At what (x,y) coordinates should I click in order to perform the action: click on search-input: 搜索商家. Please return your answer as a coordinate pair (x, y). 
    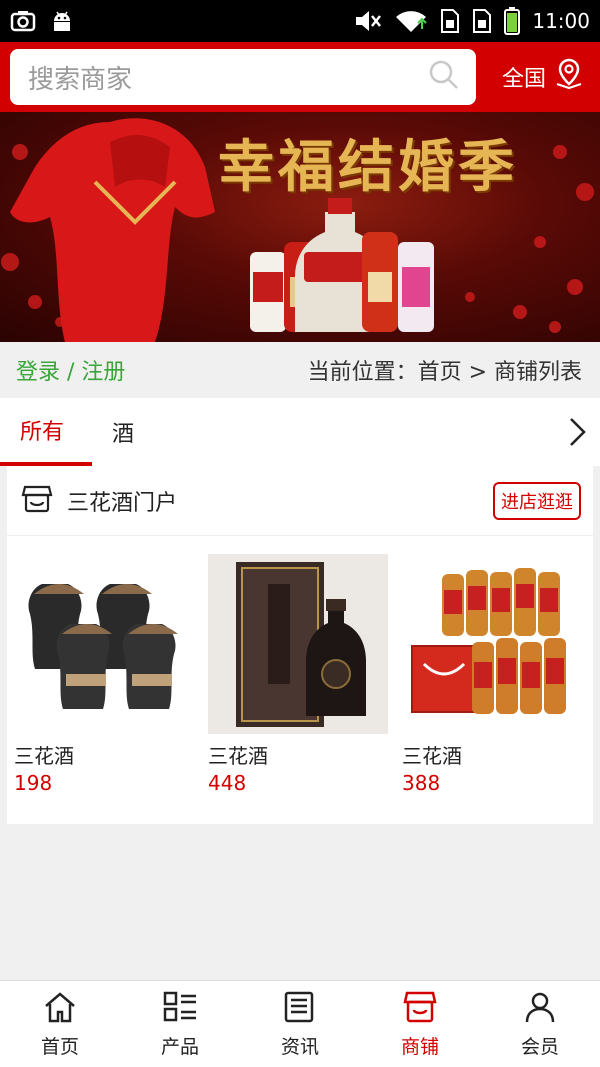
    Looking at the image, I should click on (243, 77).